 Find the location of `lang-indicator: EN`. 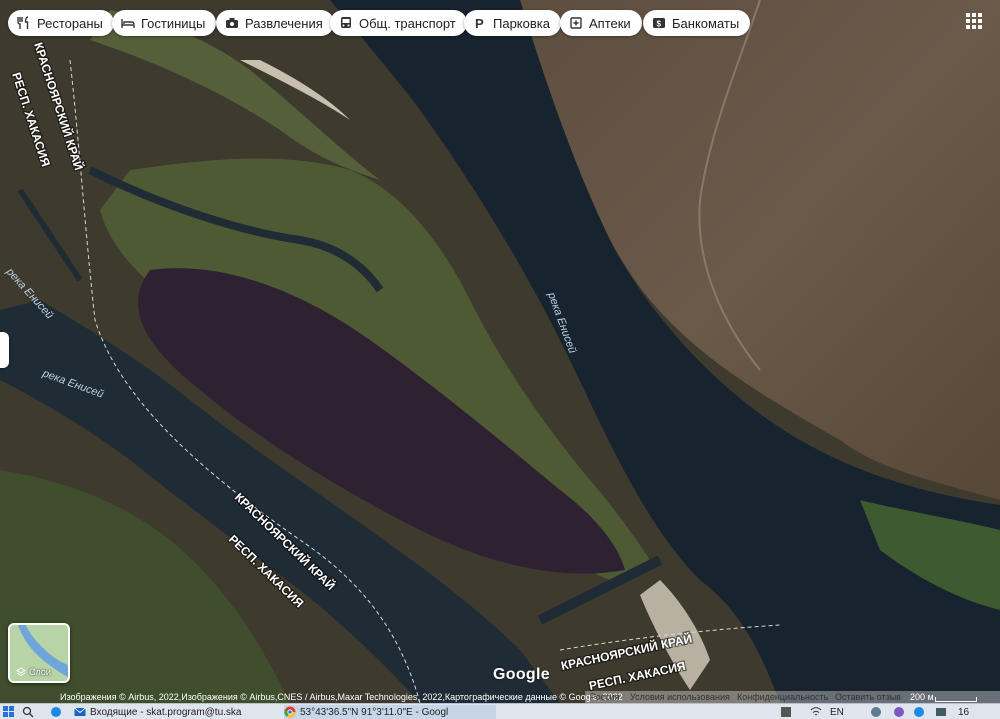

lang-indicator: EN is located at coordinates (837, 712).